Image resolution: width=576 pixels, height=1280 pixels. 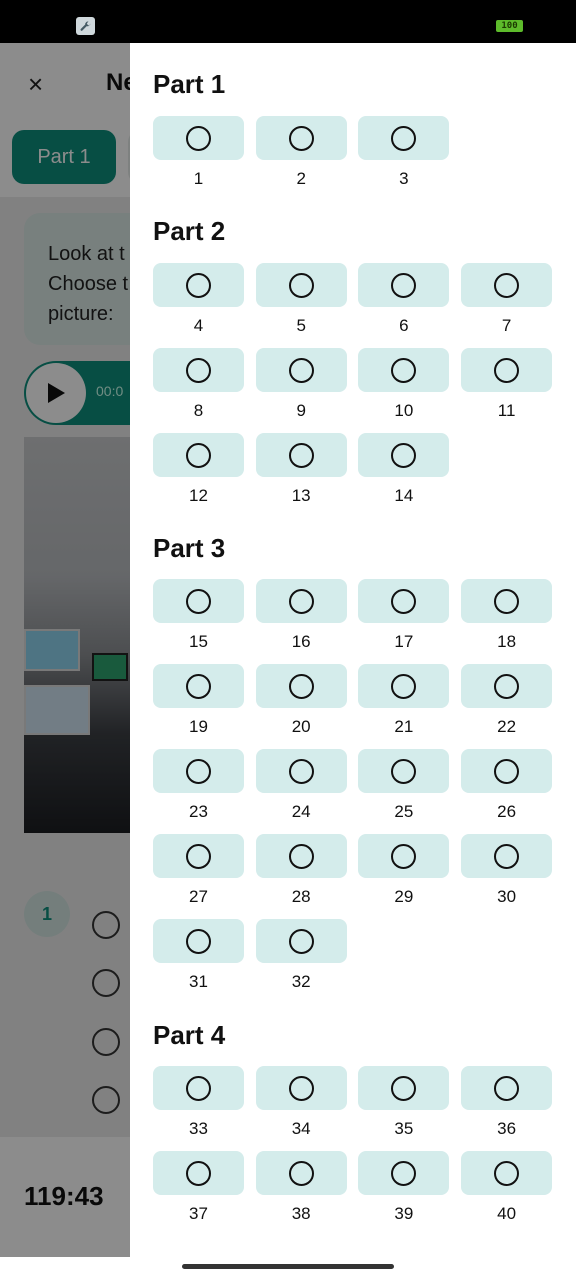 I want to click on question-2-button, so click(x=301, y=138).